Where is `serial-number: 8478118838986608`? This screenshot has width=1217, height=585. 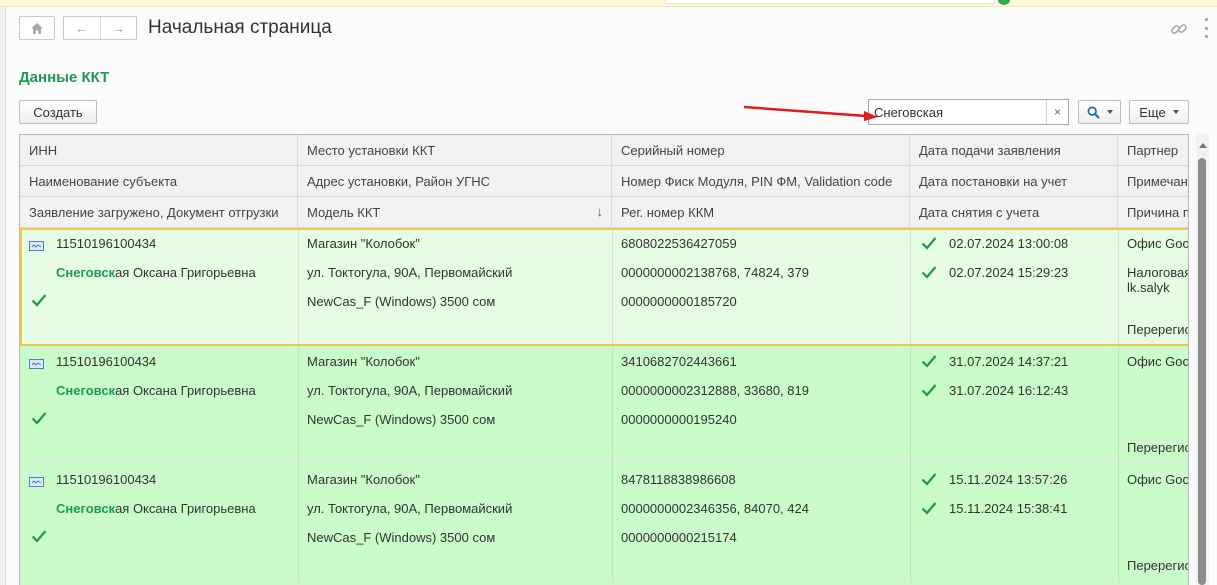 serial-number: 8478118838986608 is located at coordinates (678, 479).